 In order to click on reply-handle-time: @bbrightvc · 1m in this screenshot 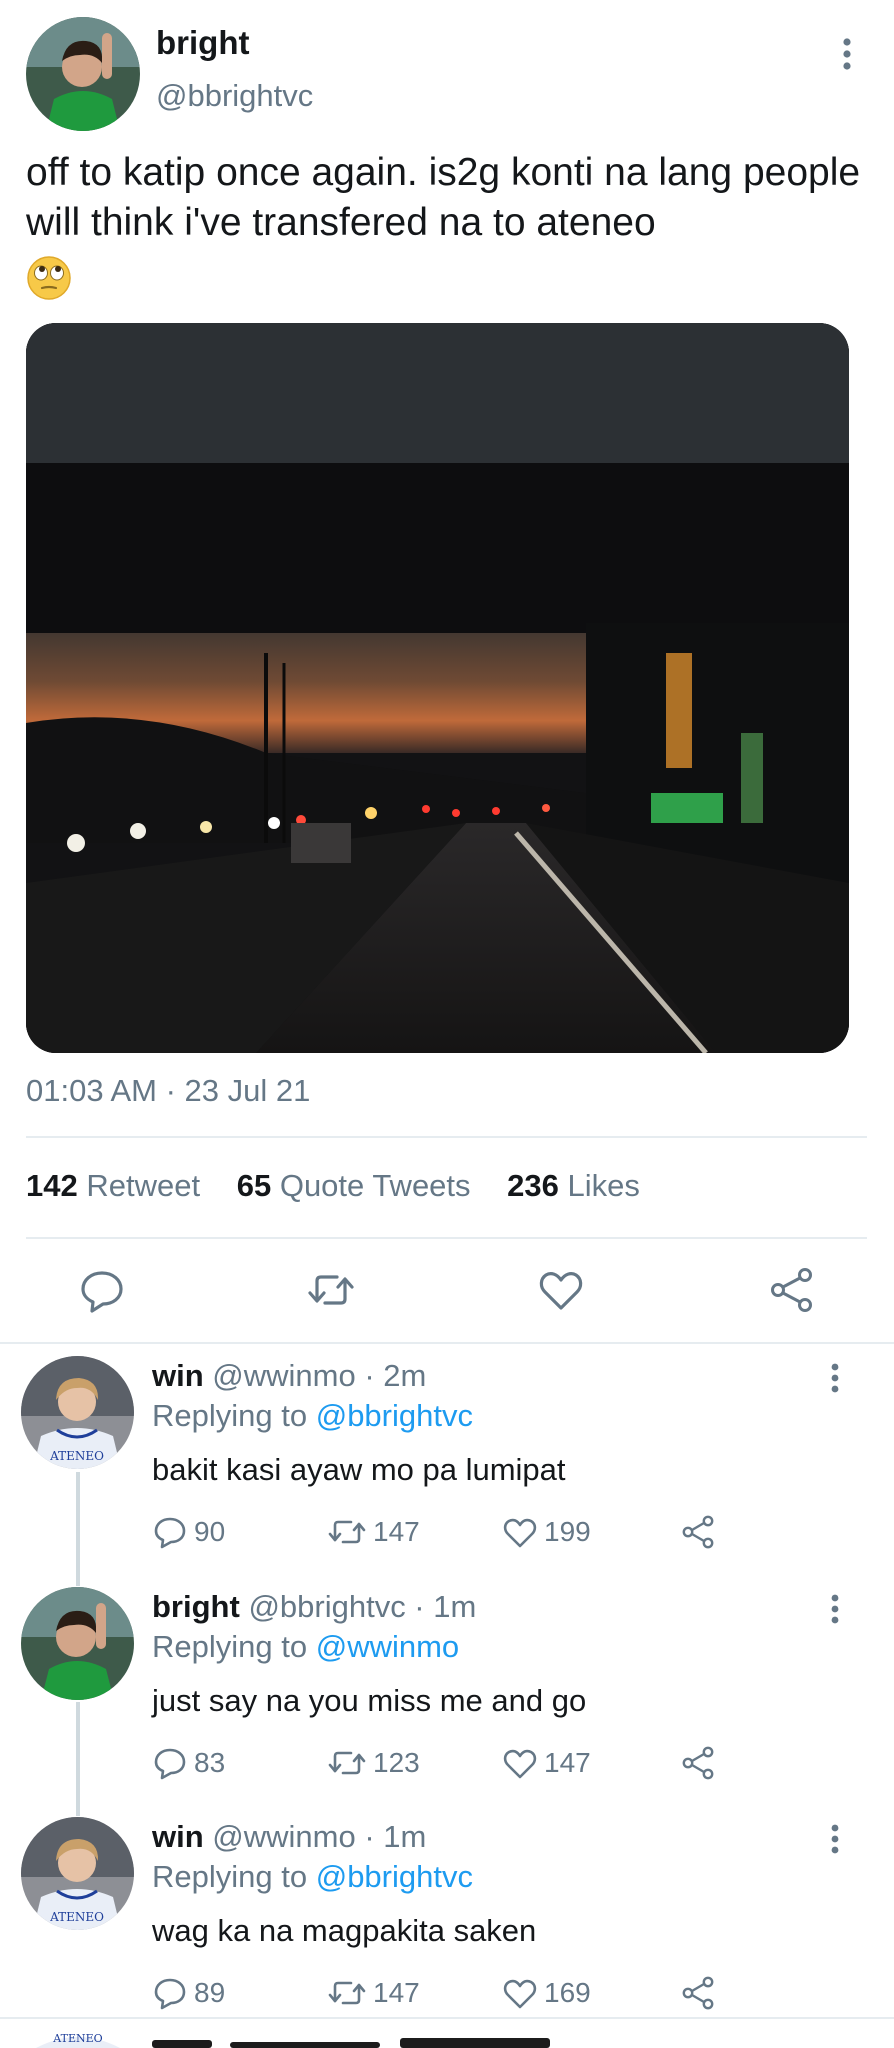, I will do `click(362, 1606)`.